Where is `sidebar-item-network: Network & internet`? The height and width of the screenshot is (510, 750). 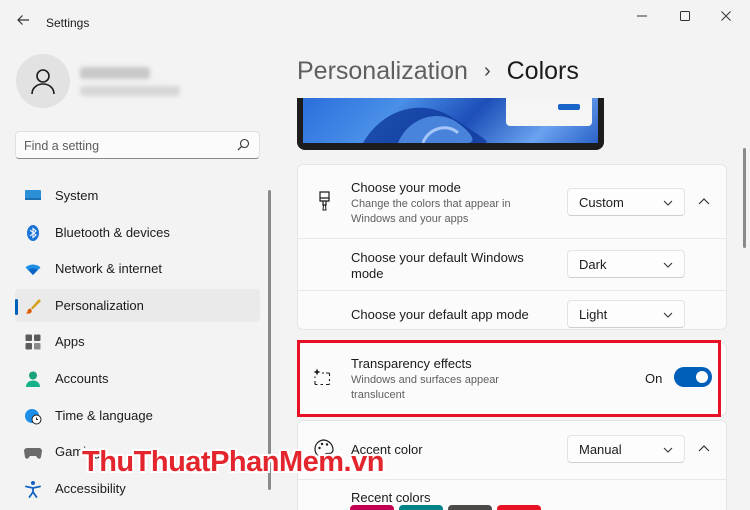
sidebar-item-network: Network & internet is located at coordinates (137, 268).